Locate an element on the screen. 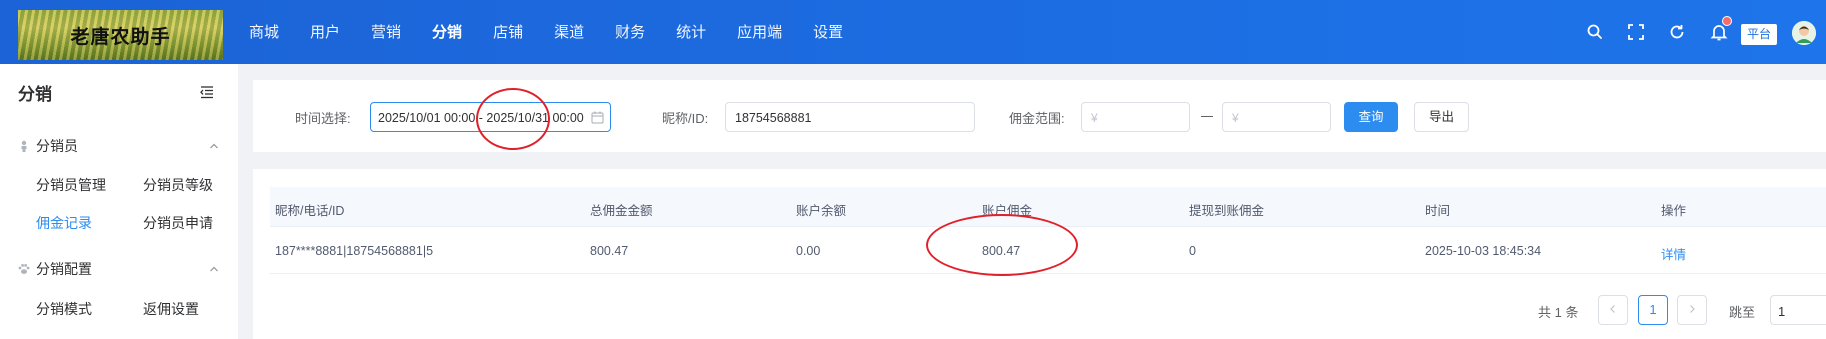  time-label: 时间选择: is located at coordinates (323, 118).